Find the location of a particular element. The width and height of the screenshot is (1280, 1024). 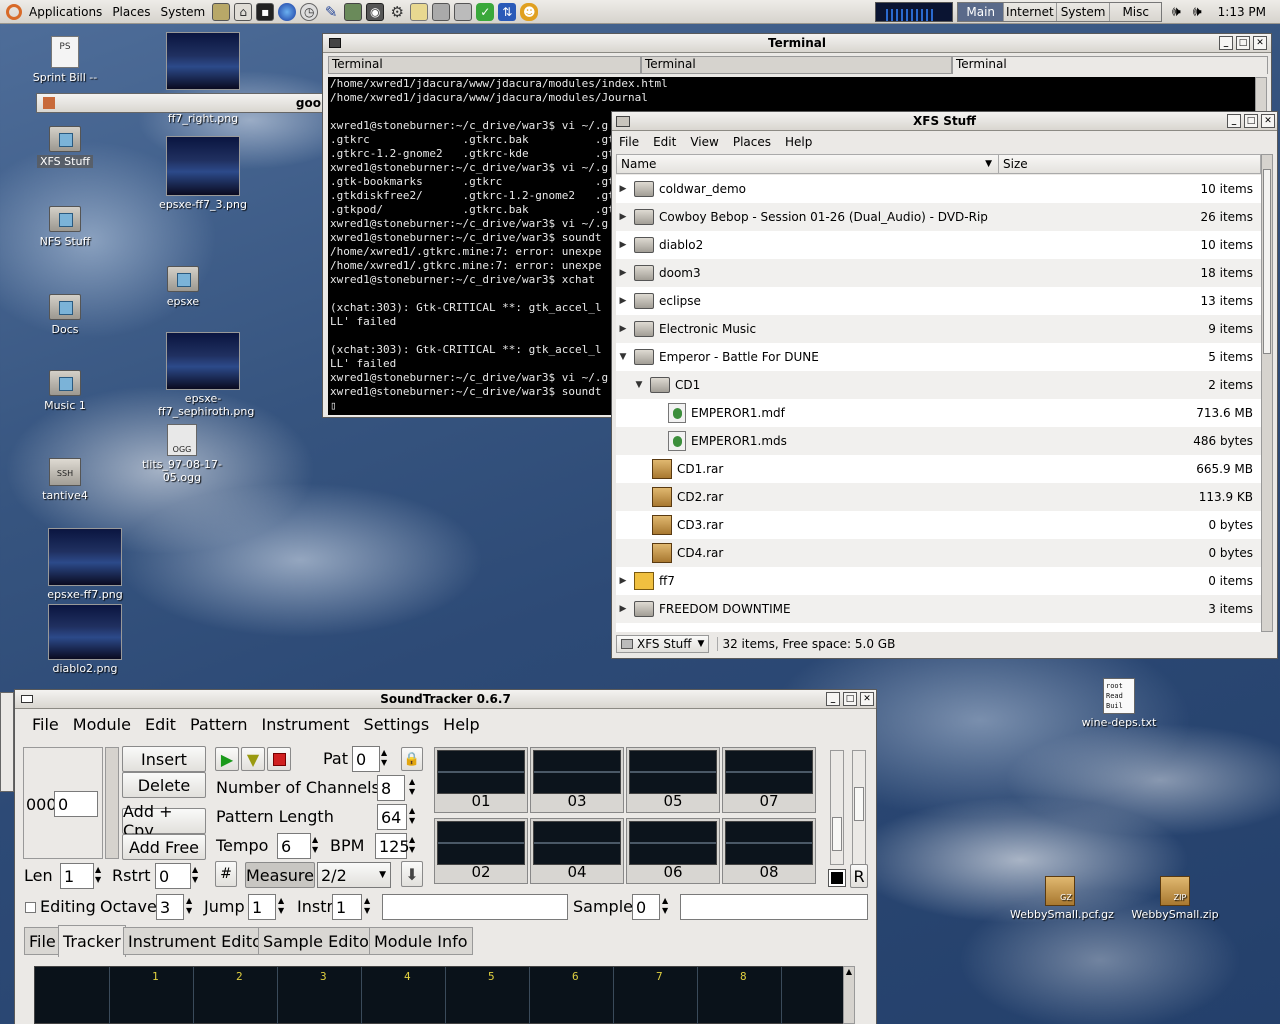

menu-places: Places is located at coordinates (752, 142).